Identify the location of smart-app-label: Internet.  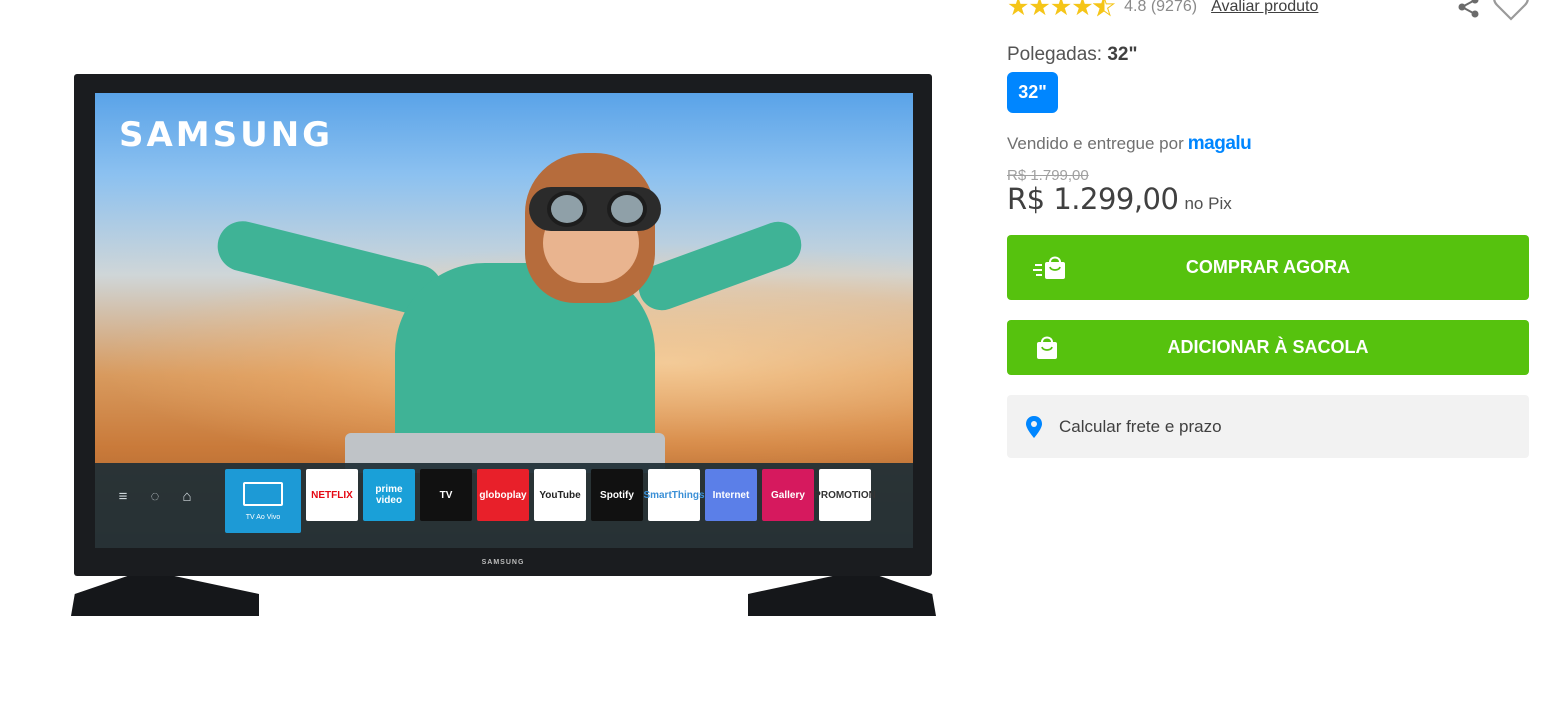
(731, 495).